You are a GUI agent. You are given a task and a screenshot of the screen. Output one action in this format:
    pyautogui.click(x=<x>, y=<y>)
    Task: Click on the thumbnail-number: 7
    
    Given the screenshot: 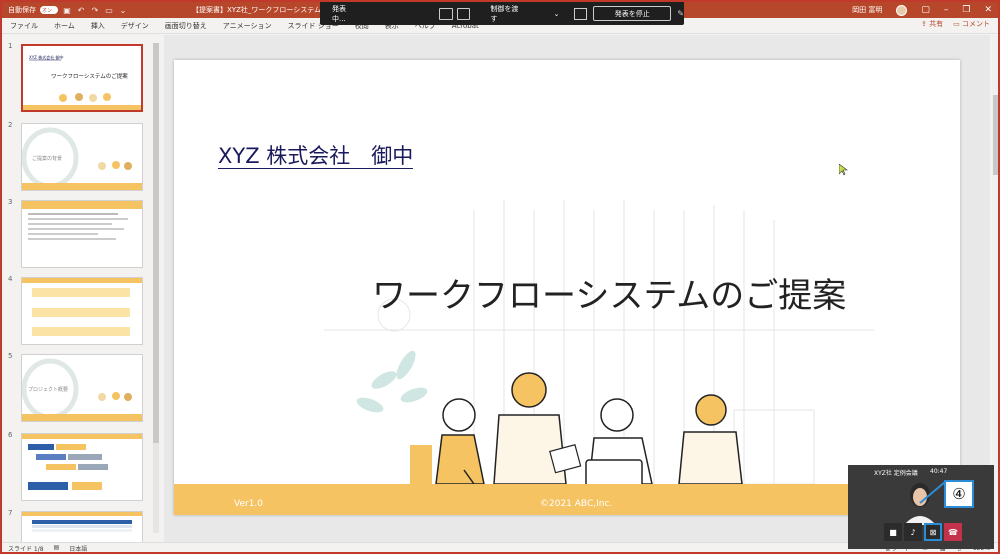 What is the action you would take?
    pyautogui.click(x=10, y=513)
    